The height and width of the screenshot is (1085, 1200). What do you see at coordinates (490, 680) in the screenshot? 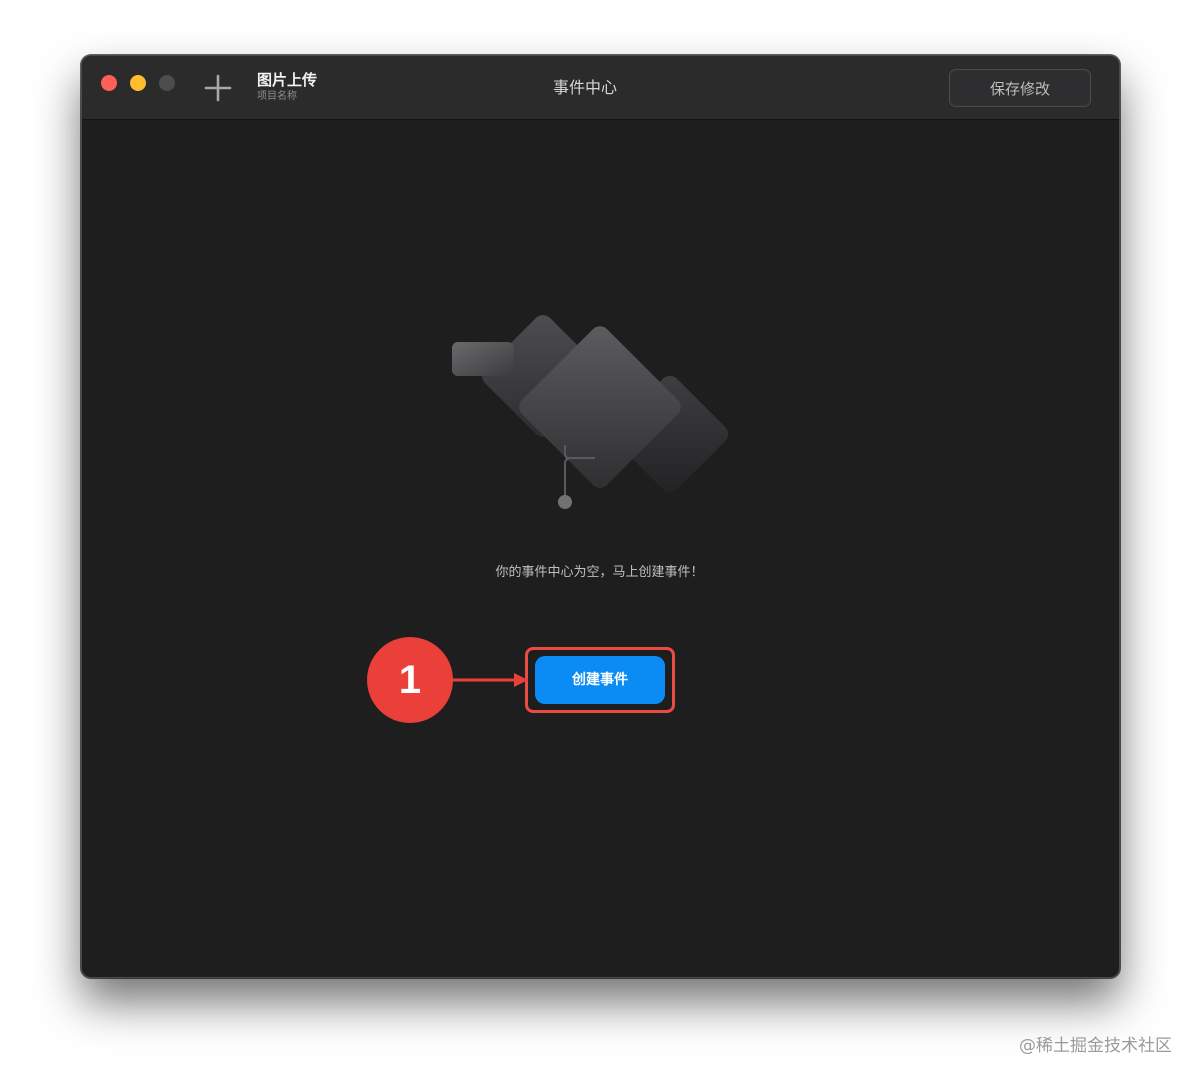
I see `annotation-arrow-icon` at bounding box center [490, 680].